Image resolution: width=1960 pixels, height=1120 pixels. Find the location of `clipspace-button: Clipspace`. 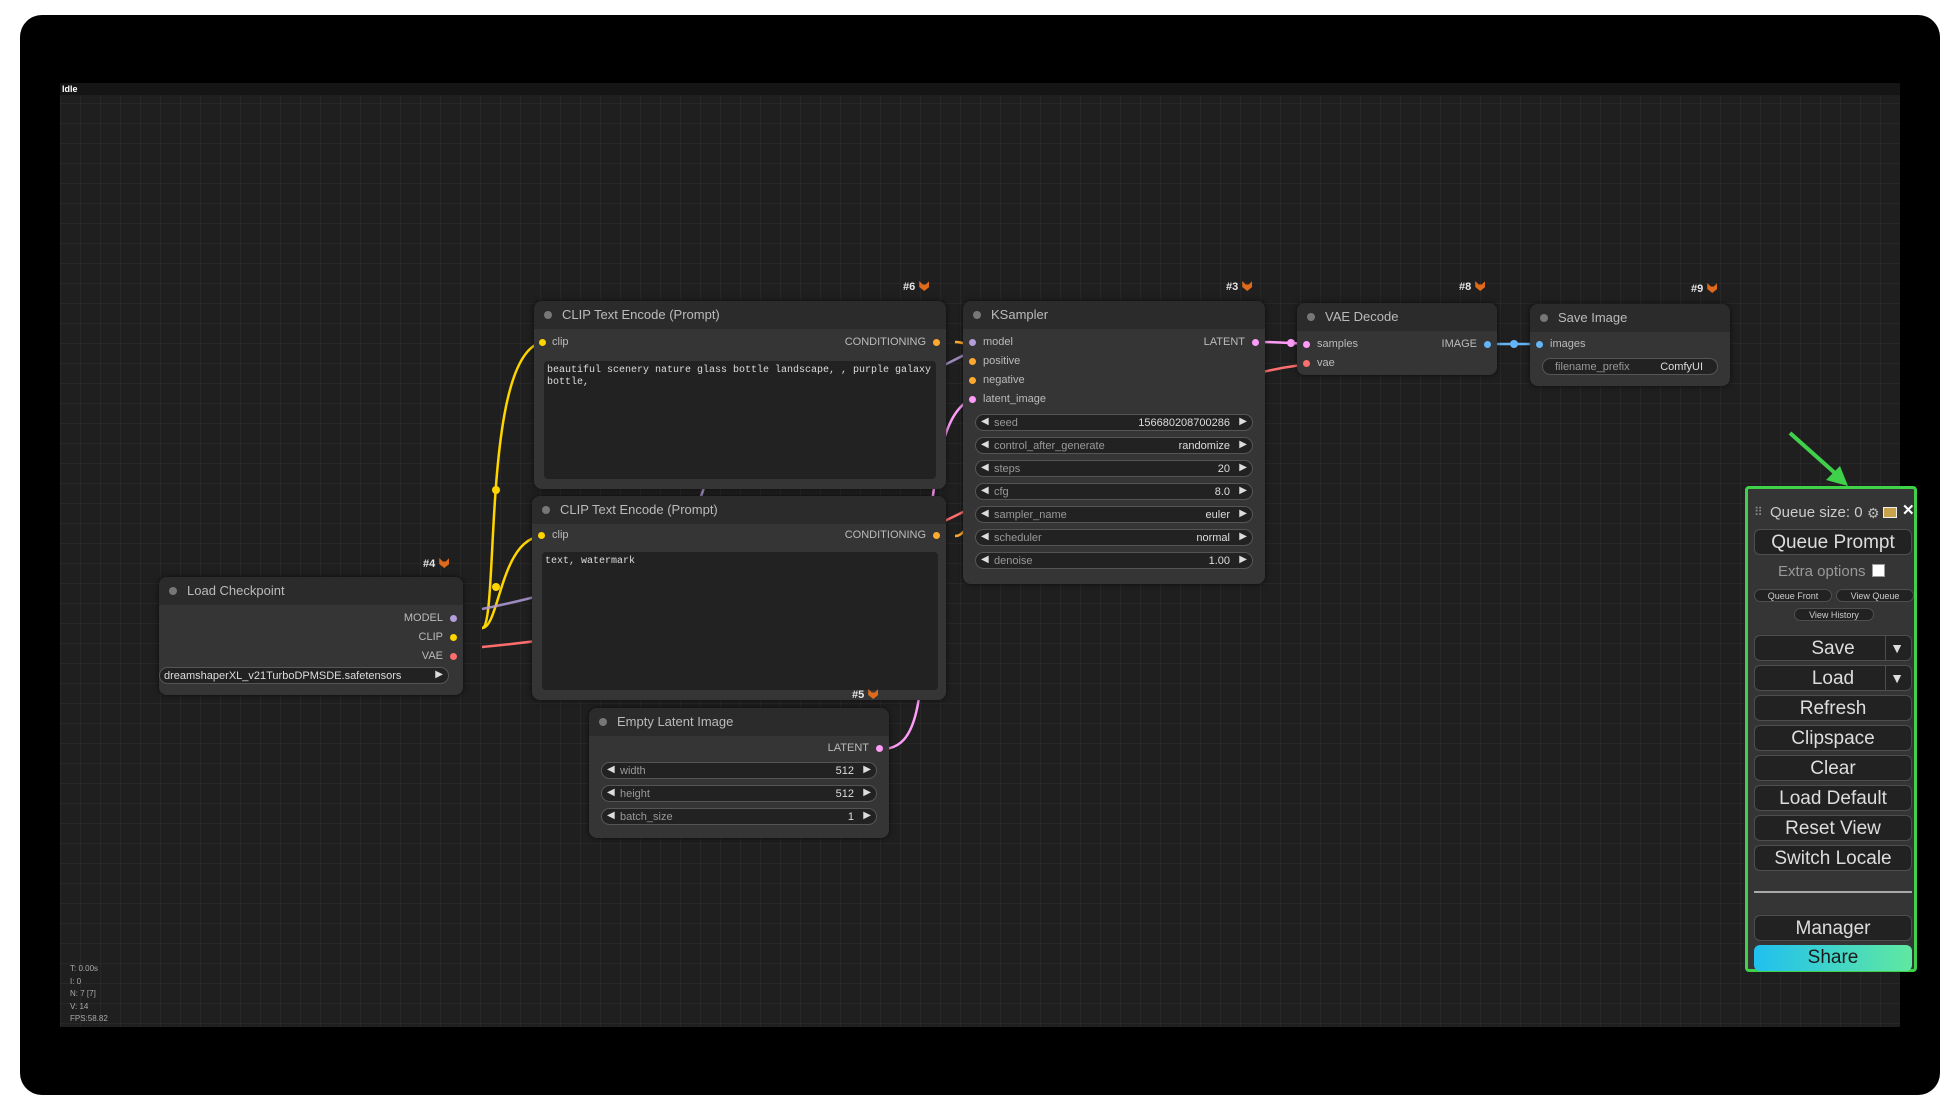

clipspace-button: Clipspace is located at coordinates (1833, 738).